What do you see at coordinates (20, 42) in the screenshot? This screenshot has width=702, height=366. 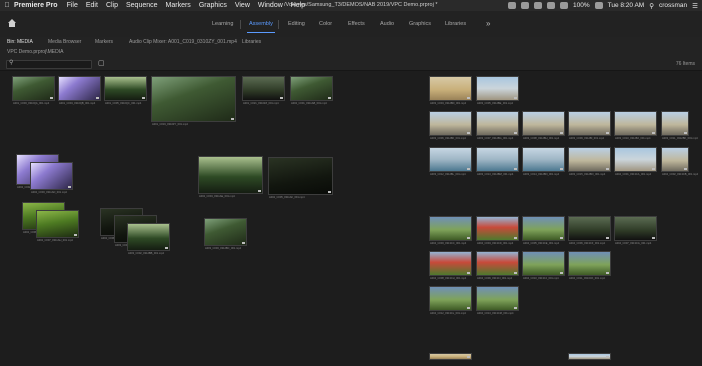 I see `tab-bin-media: Bin: MEDIA` at bounding box center [20, 42].